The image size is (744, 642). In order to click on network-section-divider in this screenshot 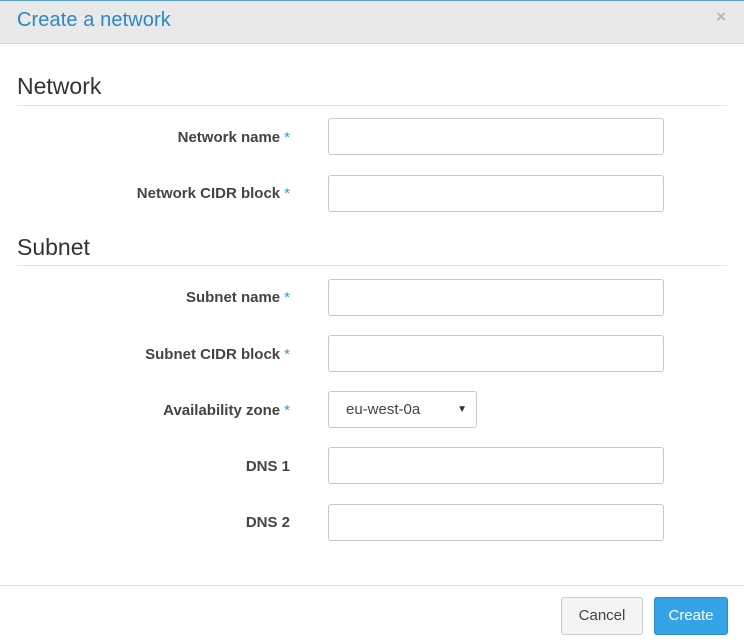, I will do `click(372, 105)`.